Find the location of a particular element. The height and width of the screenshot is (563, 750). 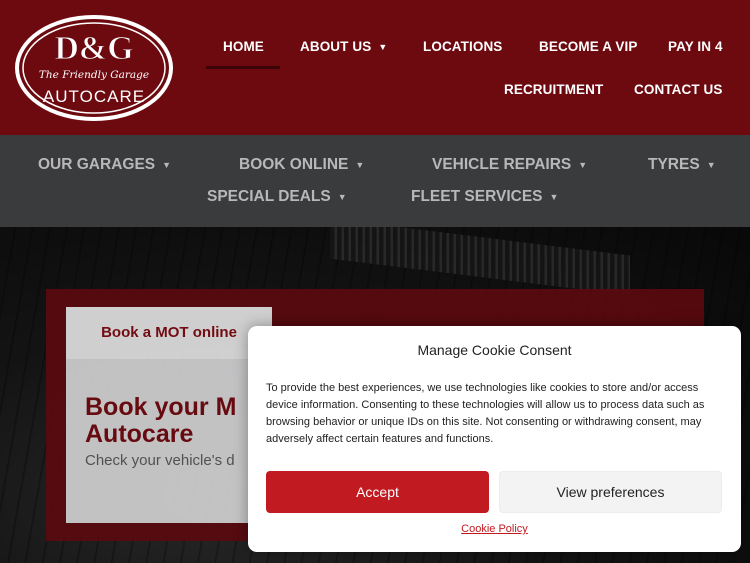

view-preferences-button: View preferences is located at coordinates (610, 492).